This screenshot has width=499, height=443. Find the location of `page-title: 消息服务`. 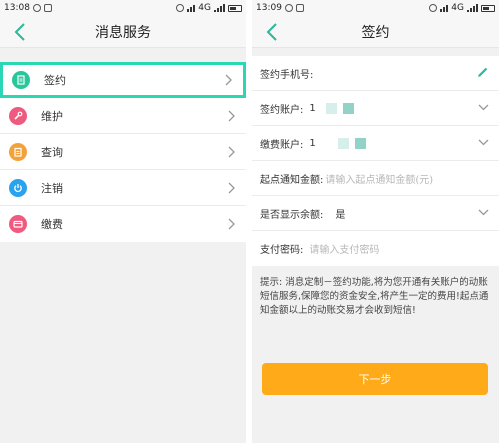

page-title: 消息服务 is located at coordinates (123, 32).